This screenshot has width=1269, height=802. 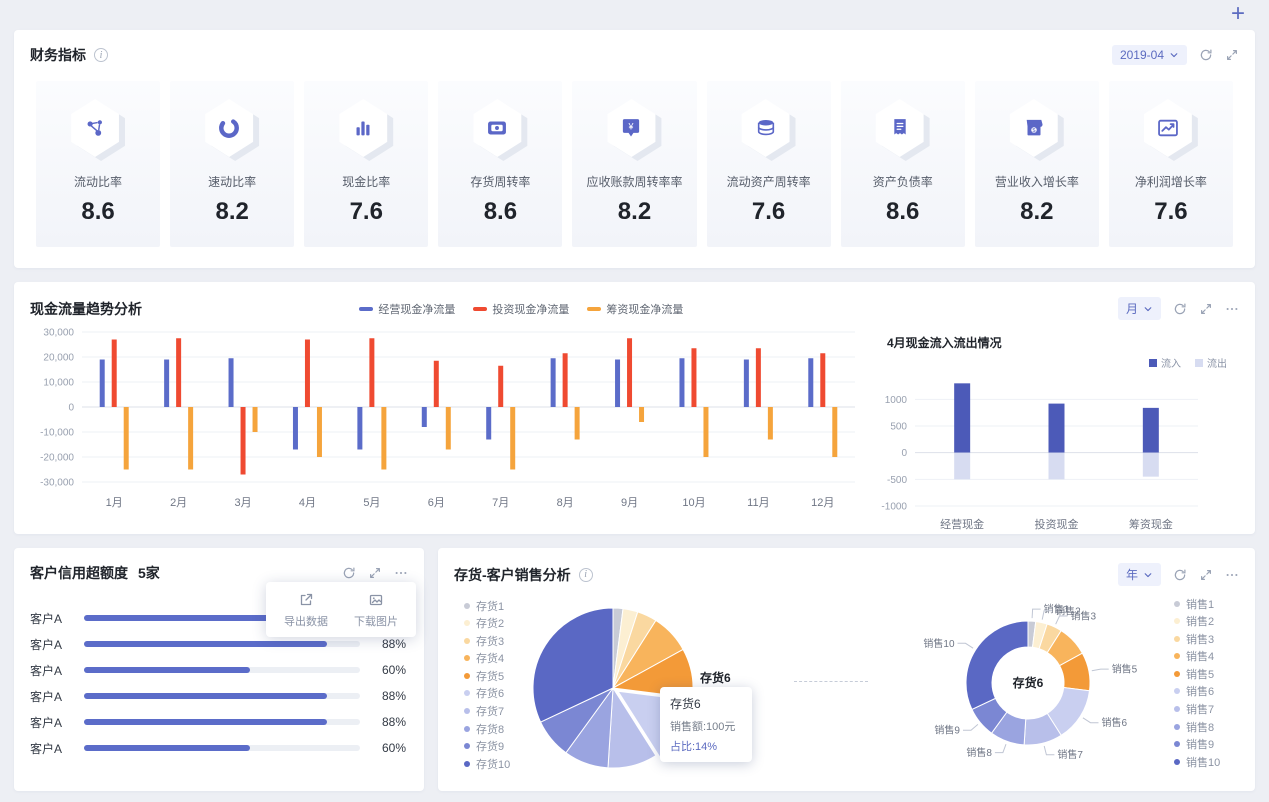 I want to click on download-image-button: 下载图片, so click(x=376, y=610).